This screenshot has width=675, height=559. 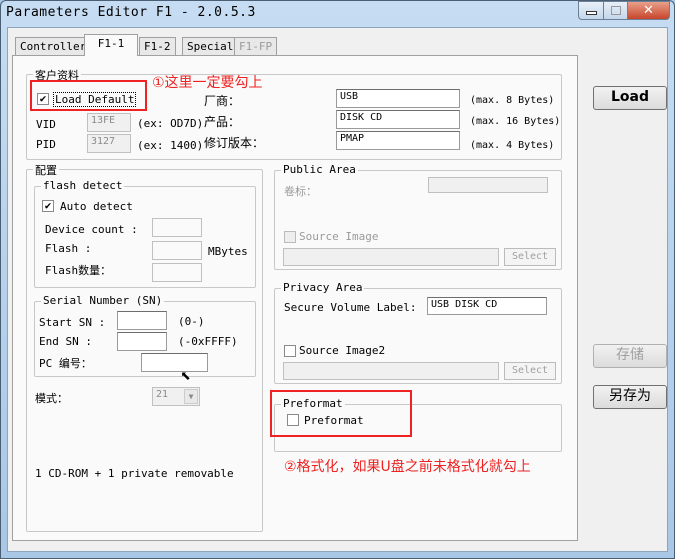 What do you see at coordinates (176, 396) in the screenshot?
I see `mode-select: 21 ▼` at bounding box center [176, 396].